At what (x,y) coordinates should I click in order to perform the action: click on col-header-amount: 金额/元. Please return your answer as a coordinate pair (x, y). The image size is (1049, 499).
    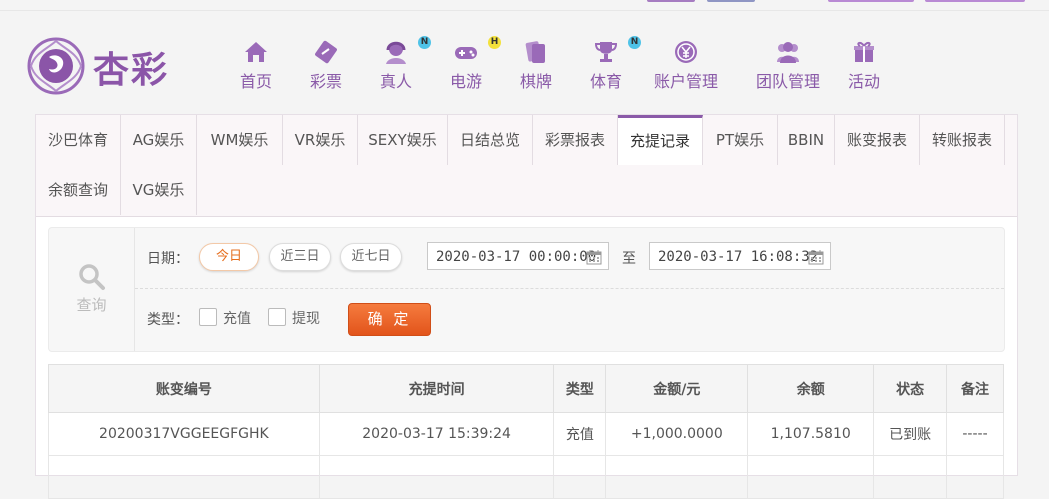
    Looking at the image, I should click on (677, 388).